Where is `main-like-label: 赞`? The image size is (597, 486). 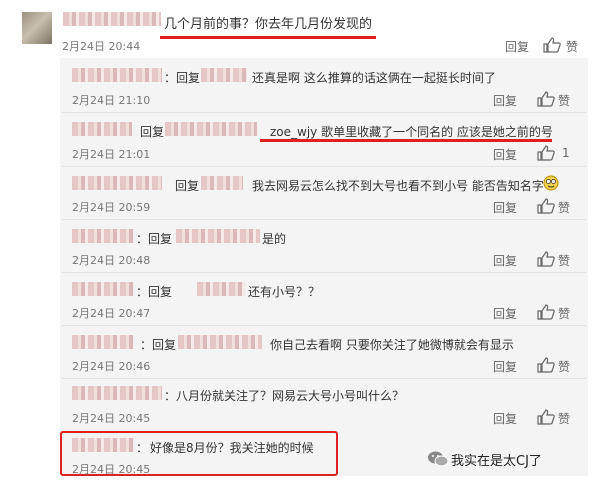
main-like-label: 赞 is located at coordinates (572, 47).